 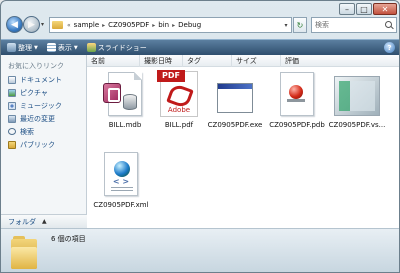 I want to click on favorite-links-heading: お気に入りリンク, so click(x=36, y=66).